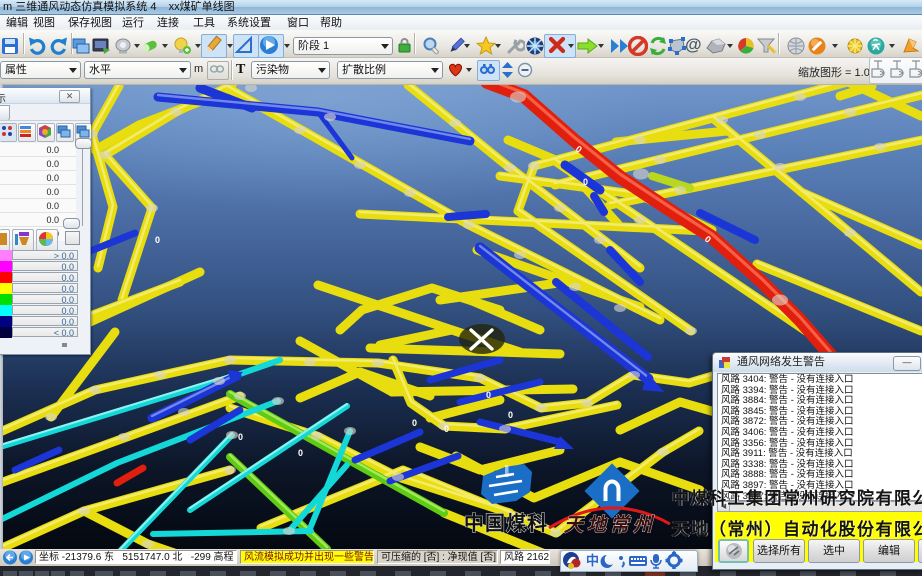 This screenshot has width=922, height=576. Describe the element at coordinates (506, 523) in the screenshot. I see `svg-text: 中国煤科` at that location.